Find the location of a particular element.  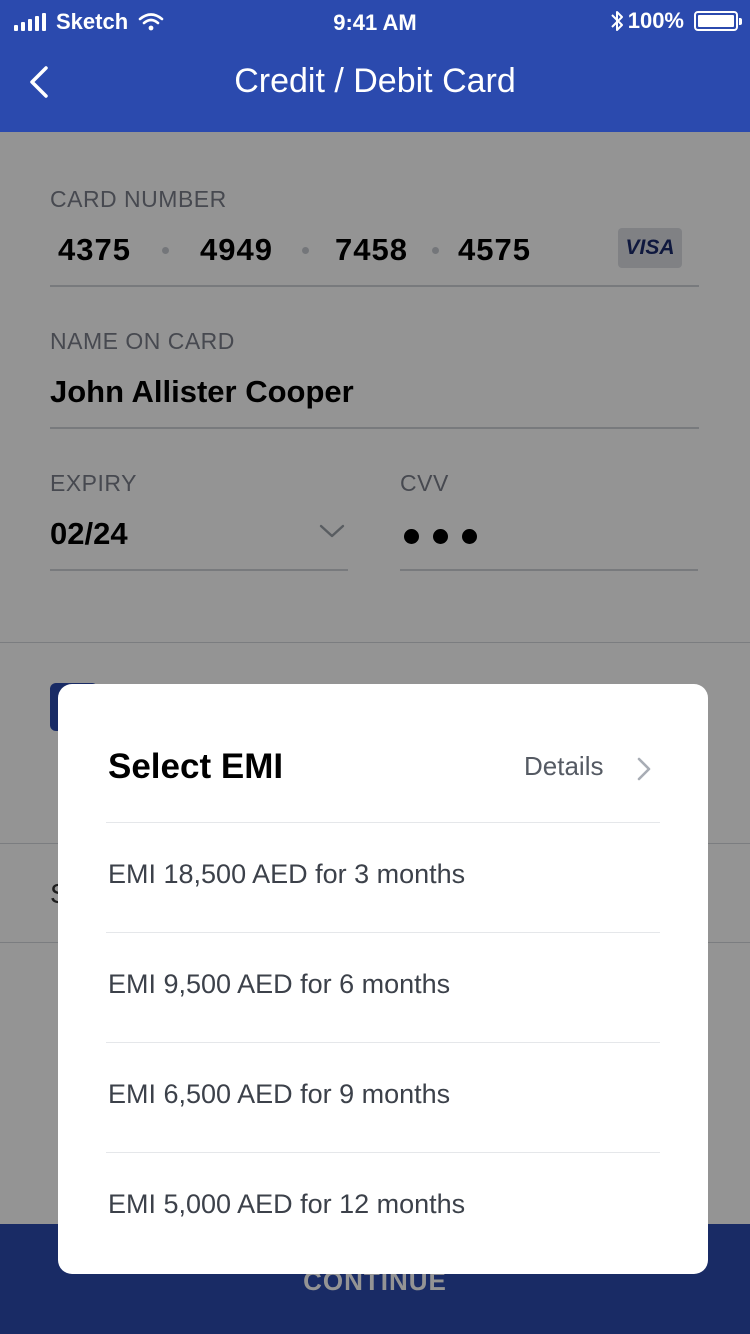

emi-option-label: EMI 18,500 AED for 3 months is located at coordinates (287, 874).